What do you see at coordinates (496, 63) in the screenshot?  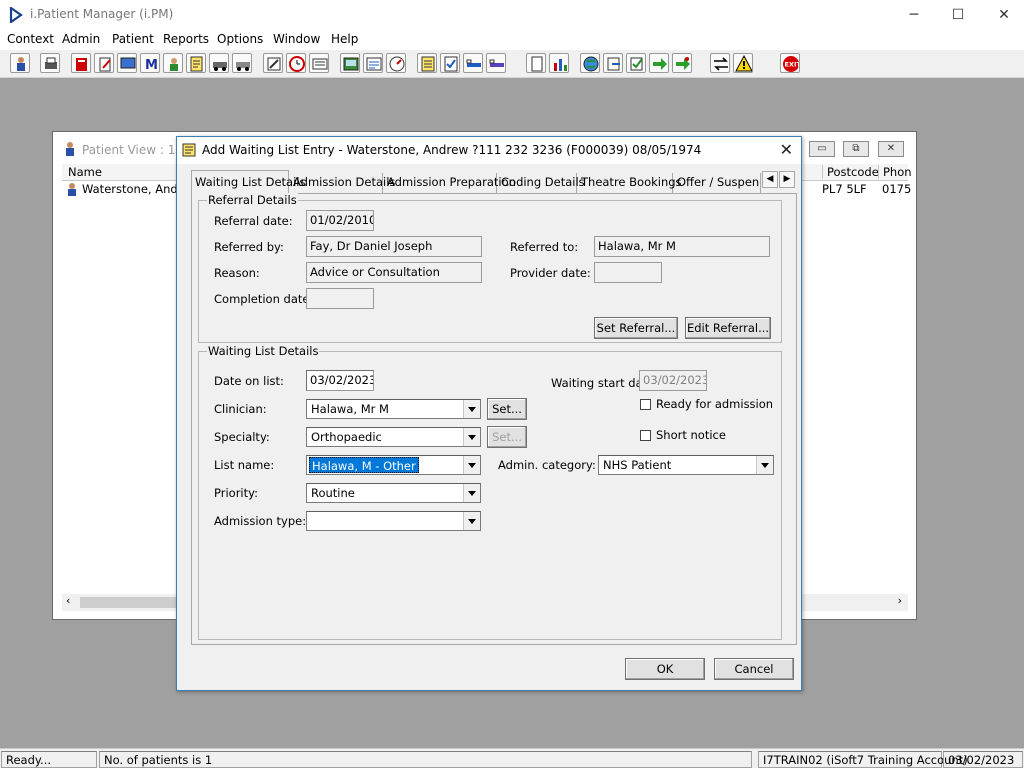 I see `bed2-icon` at bounding box center [496, 63].